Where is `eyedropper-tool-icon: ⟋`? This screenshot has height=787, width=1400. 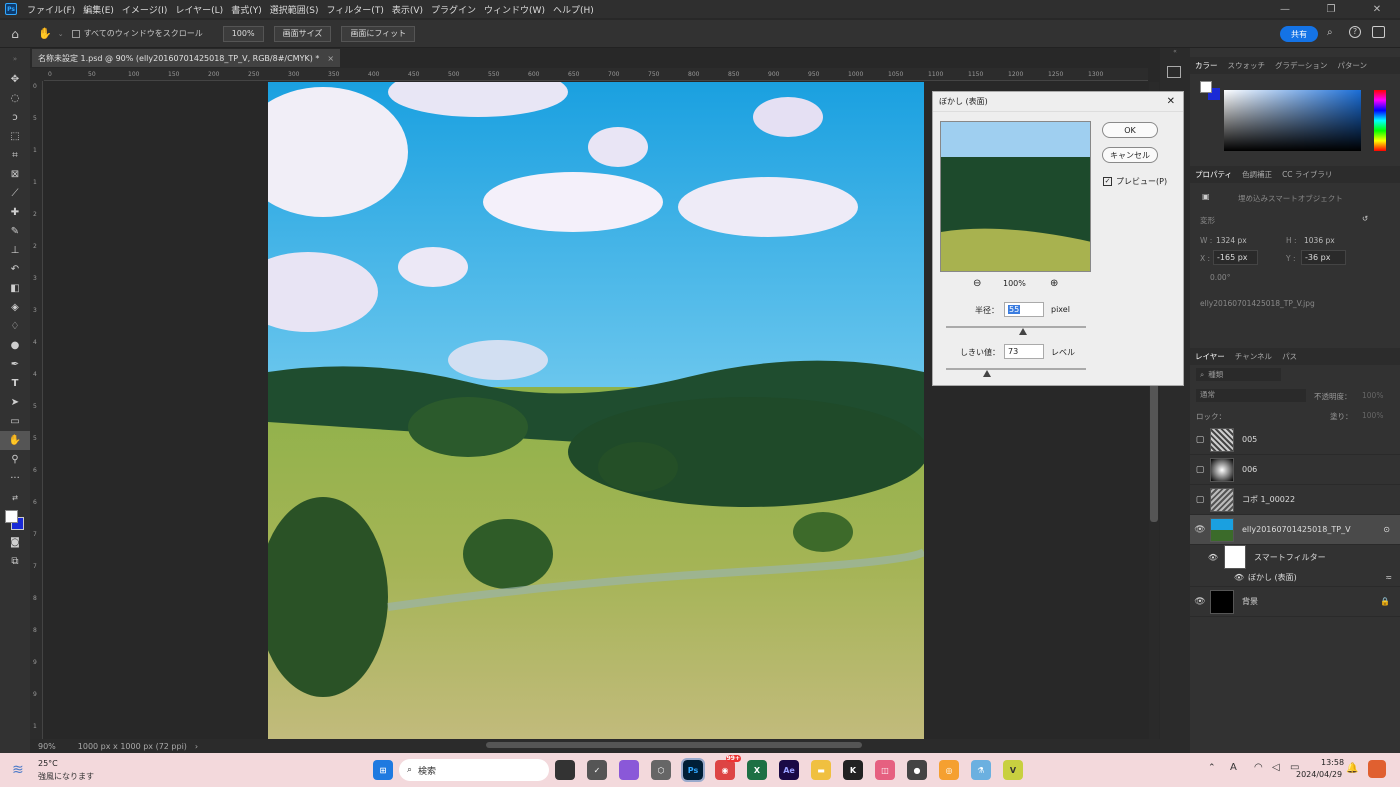
eyedropper-tool-icon: ⟋ is located at coordinates (15, 193).